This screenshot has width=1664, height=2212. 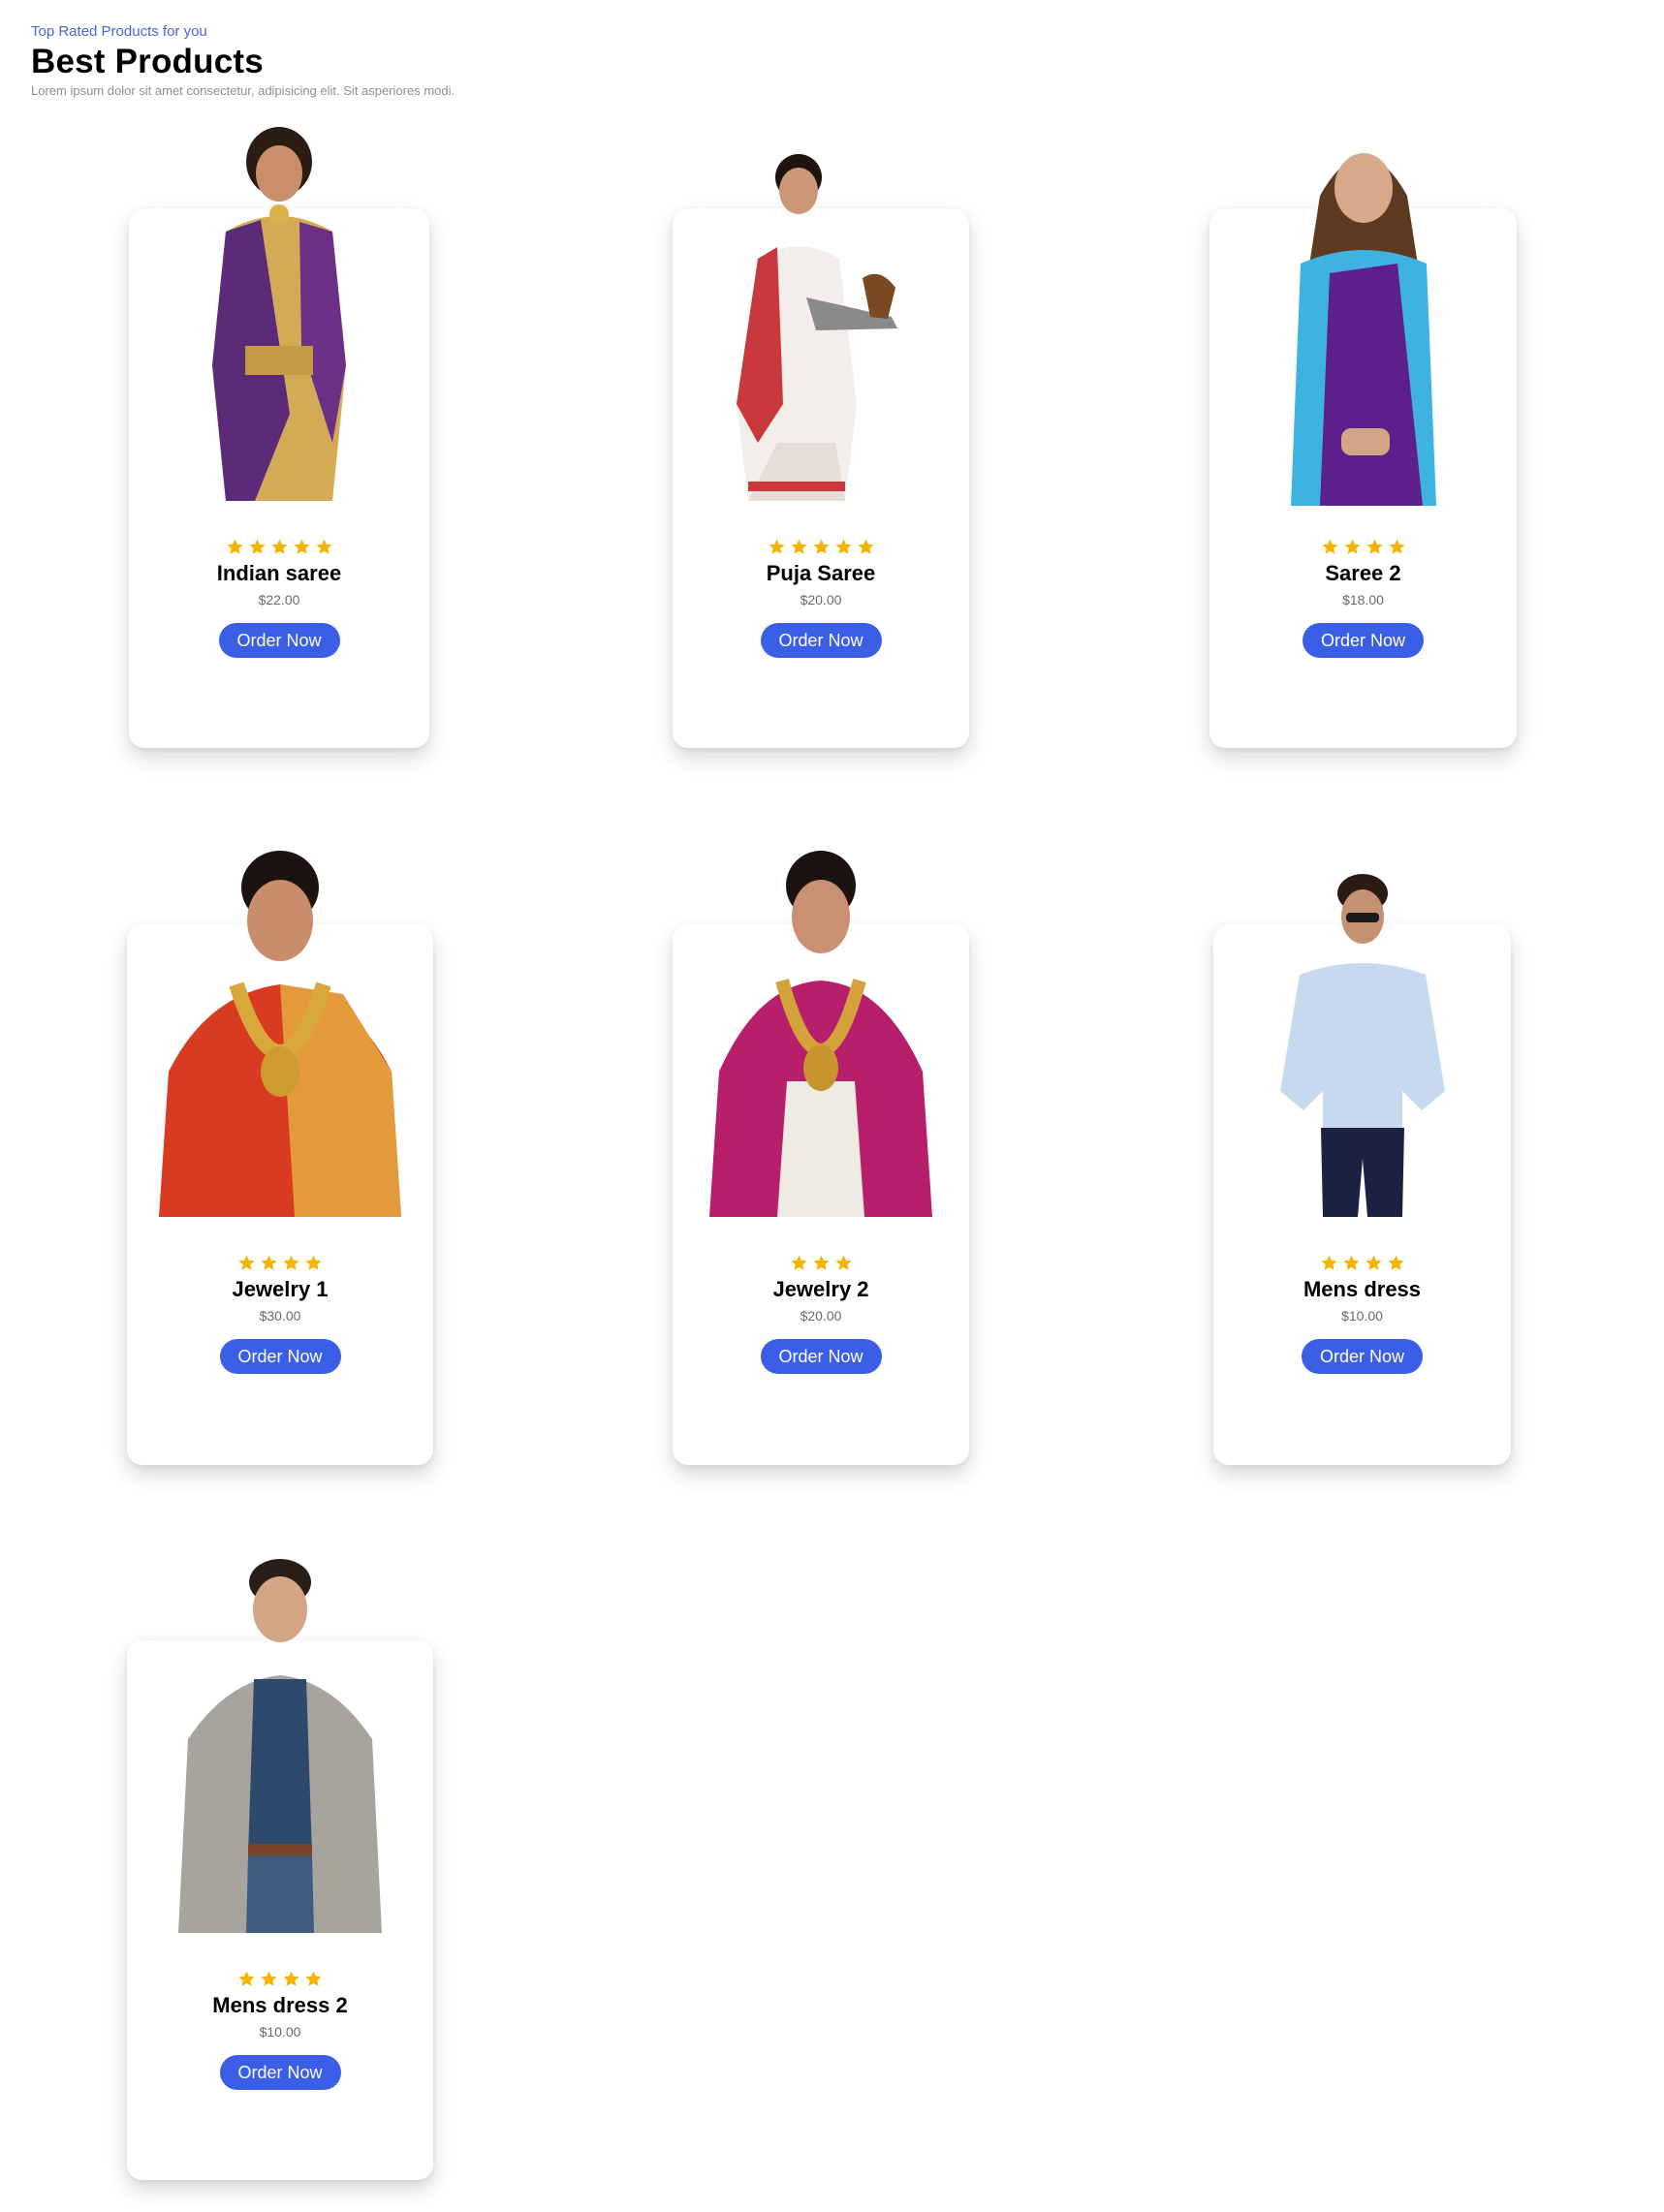 I want to click on product-name: Mens dress, so click(x=1362, y=1289).